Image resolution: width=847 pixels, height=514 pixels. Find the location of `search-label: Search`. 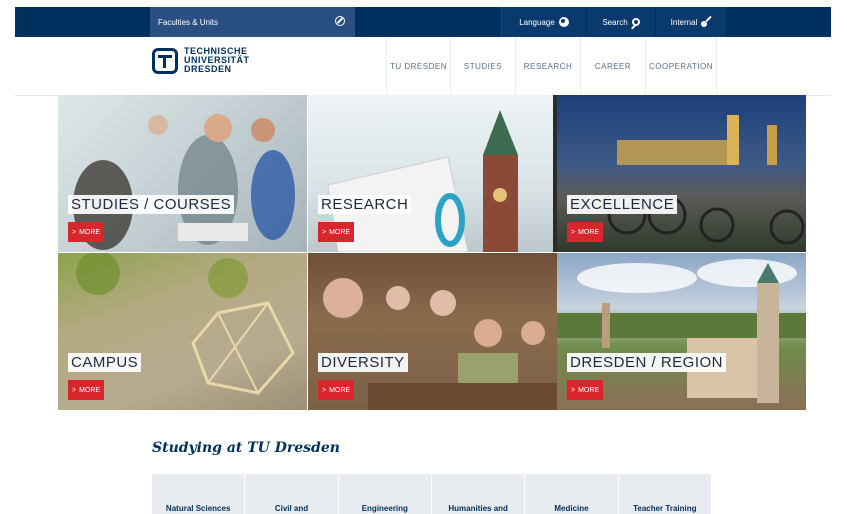

search-label: Search is located at coordinates (615, 22).